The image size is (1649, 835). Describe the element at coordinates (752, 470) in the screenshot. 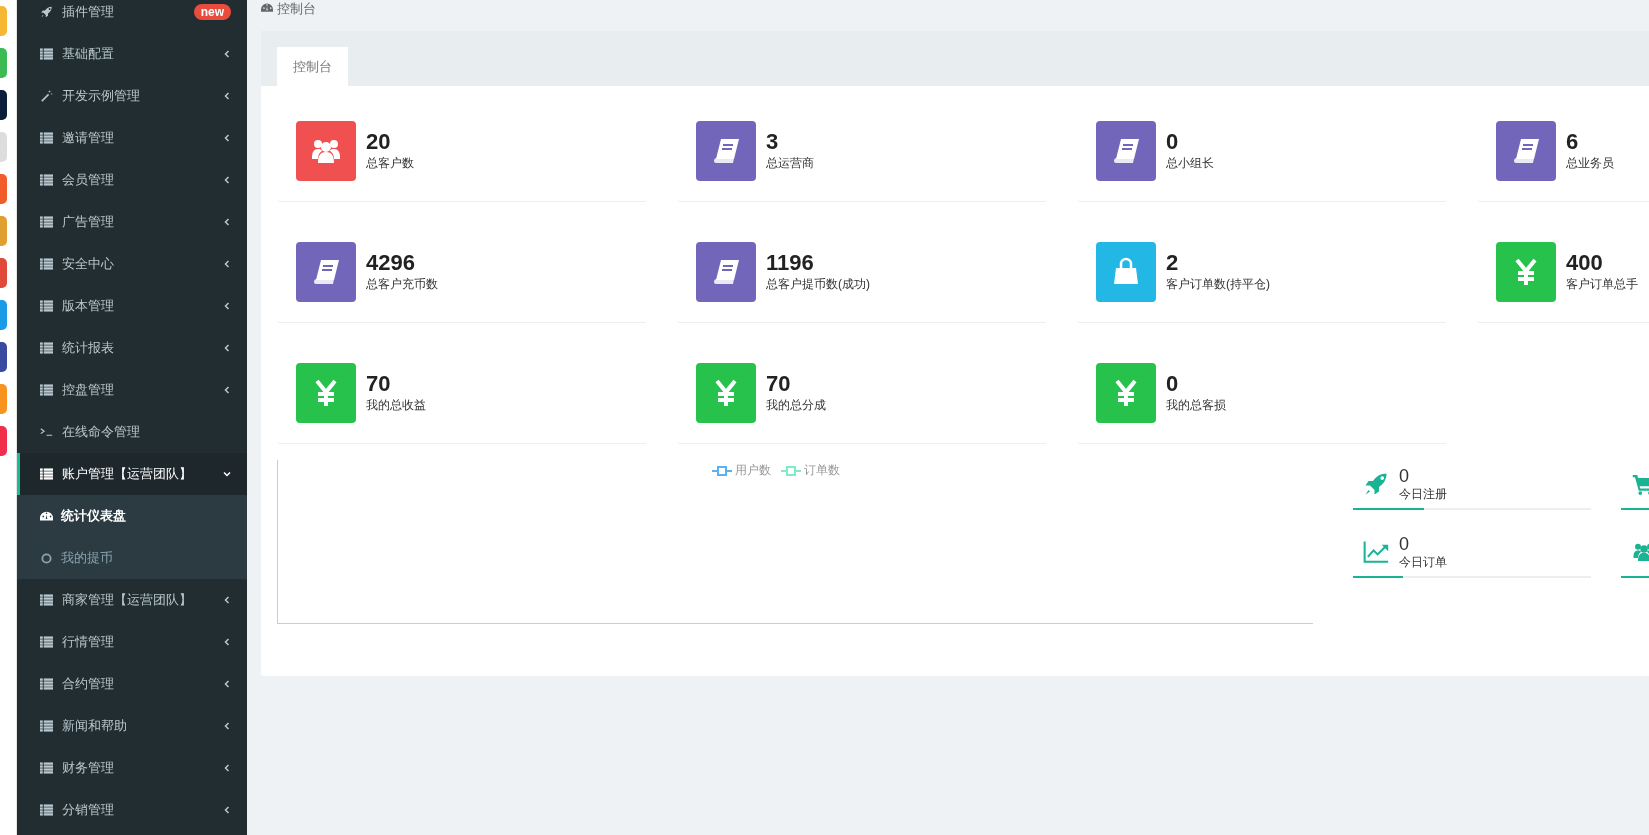

I see `legend-label: 用户数` at that location.